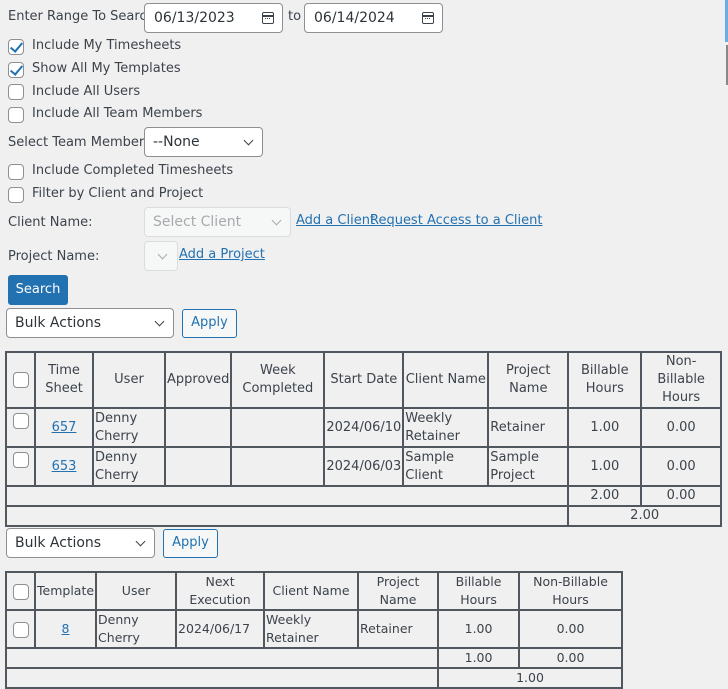 This screenshot has height=689, width=728. I want to click on include-my-timesheets-checkbox, so click(16, 47).